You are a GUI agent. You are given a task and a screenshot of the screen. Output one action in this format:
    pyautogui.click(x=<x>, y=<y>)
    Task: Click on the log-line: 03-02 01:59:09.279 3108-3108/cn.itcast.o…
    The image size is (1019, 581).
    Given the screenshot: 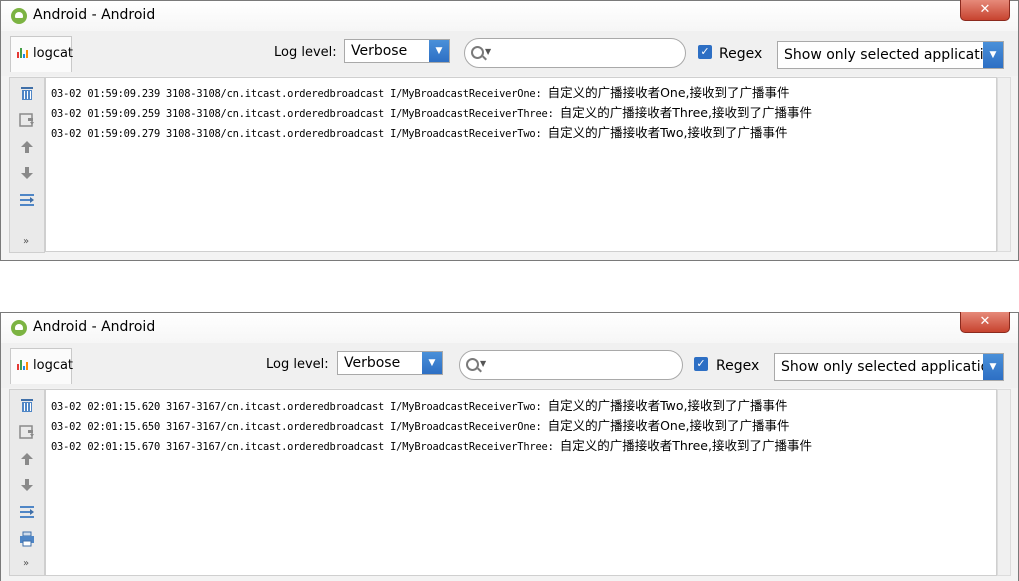 What is the action you would take?
    pyautogui.click(x=419, y=131)
    